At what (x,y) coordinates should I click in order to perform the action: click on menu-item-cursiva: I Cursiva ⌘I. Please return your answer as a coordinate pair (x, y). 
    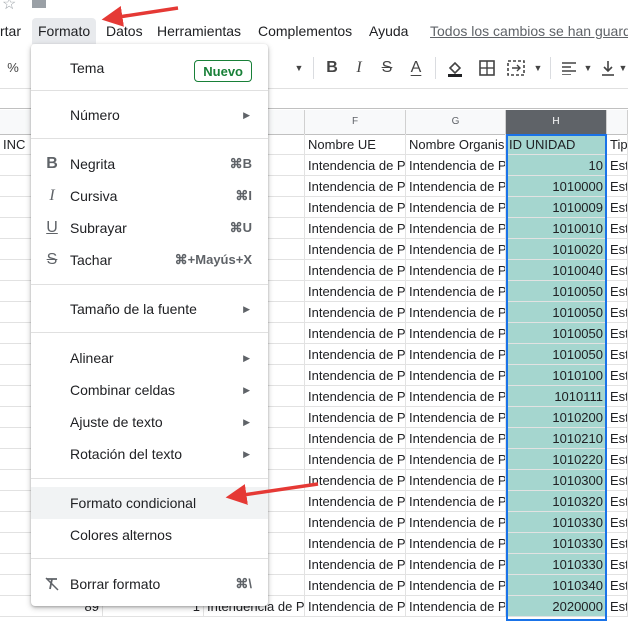
    Looking at the image, I should click on (149, 196).